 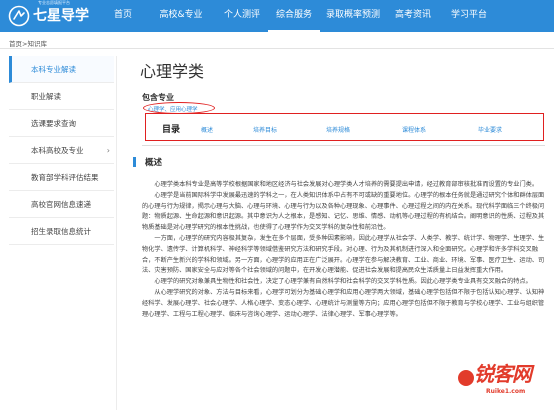 What do you see at coordinates (123, 16) in the screenshot?
I see `nav-home: 首页` at bounding box center [123, 16].